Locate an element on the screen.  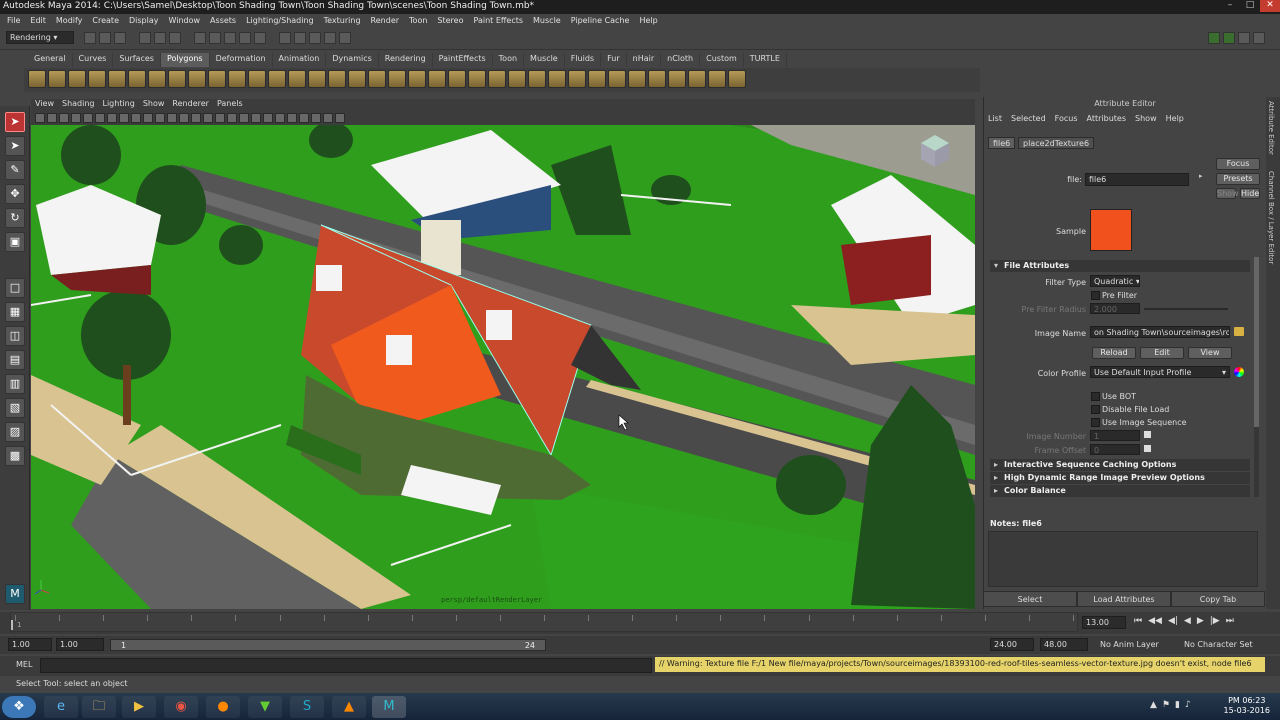
image-name-field: on Shading Town\sourceimages\roof1.jpg is located at coordinates (1160, 332).